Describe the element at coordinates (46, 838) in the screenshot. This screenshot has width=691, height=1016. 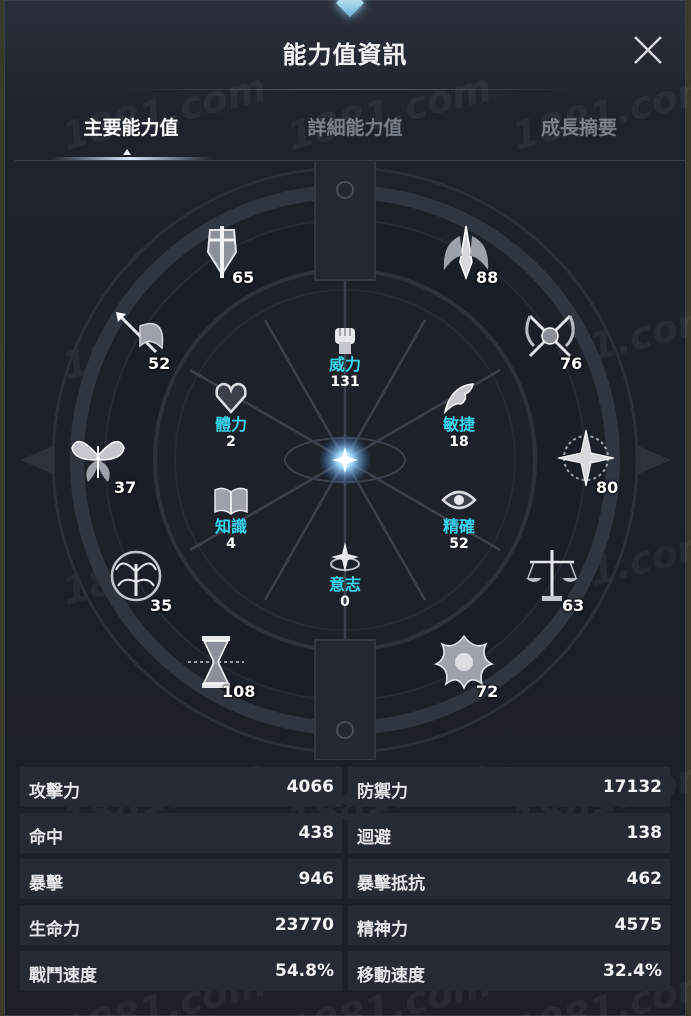
I see `stat-label: 命中` at that location.